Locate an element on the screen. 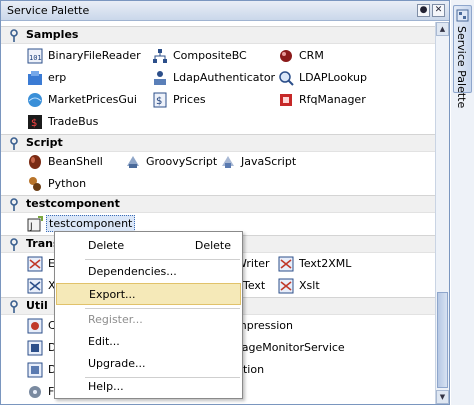  item-label: GroovyScript is located at coordinates (182, 161).